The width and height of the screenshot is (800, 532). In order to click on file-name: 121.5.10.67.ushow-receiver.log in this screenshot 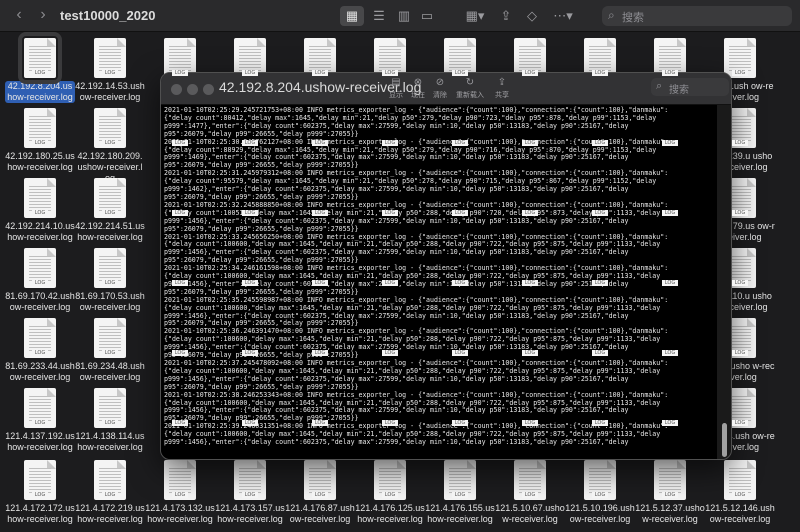, I will do `click(530, 513)`.